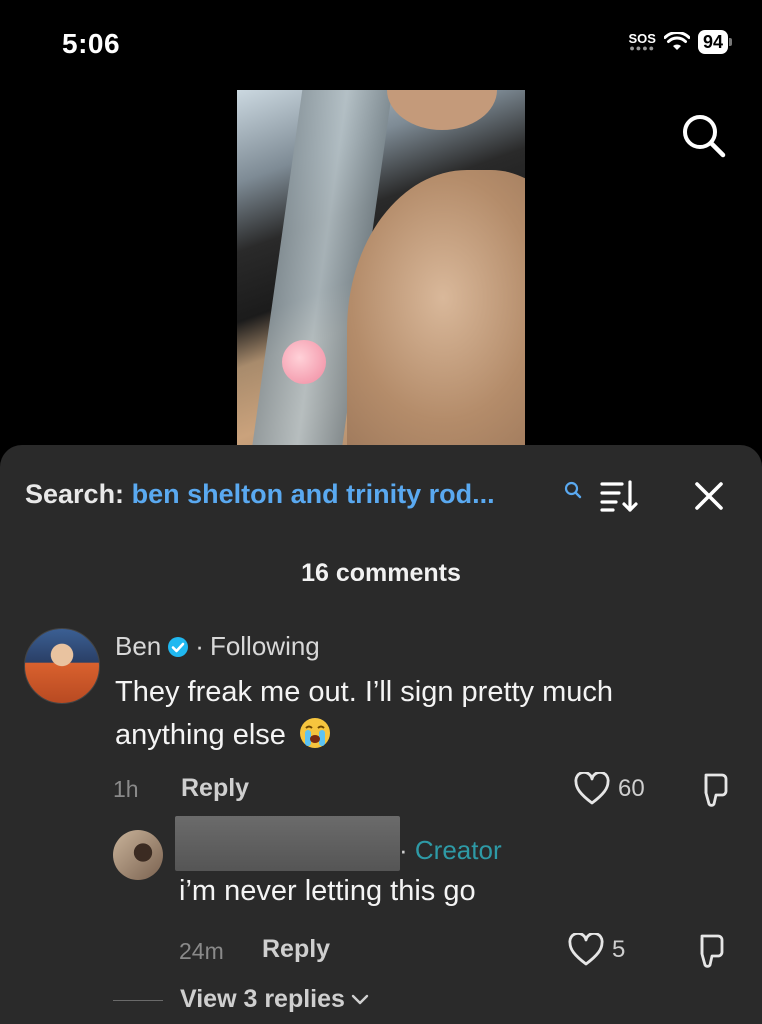  I want to click on wifi-icon, so click(676, 41).